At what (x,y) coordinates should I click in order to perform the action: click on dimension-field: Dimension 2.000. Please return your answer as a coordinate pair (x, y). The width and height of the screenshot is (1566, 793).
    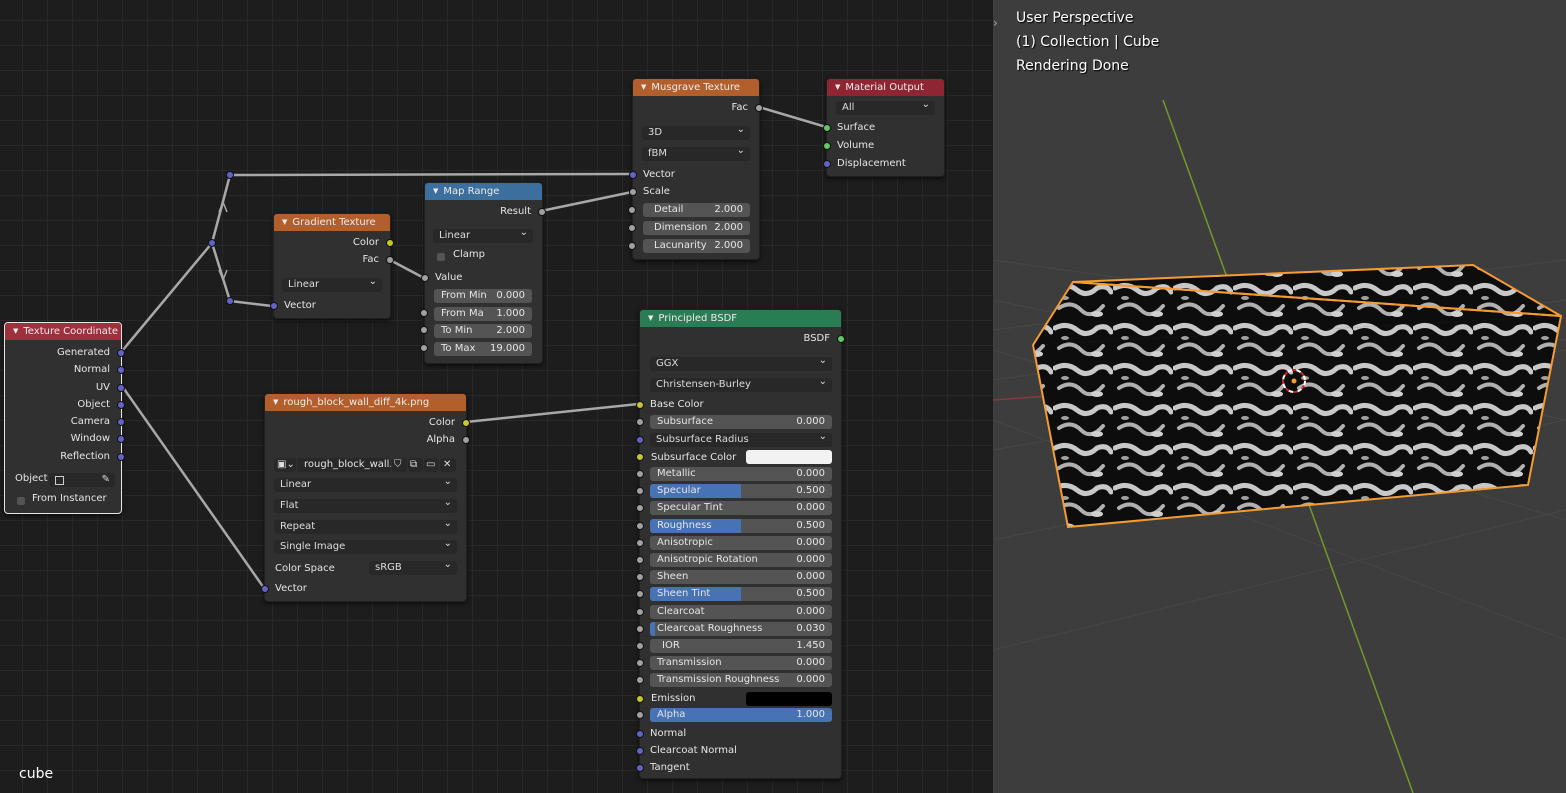
    Looking at the image, I should click on (696, 228).